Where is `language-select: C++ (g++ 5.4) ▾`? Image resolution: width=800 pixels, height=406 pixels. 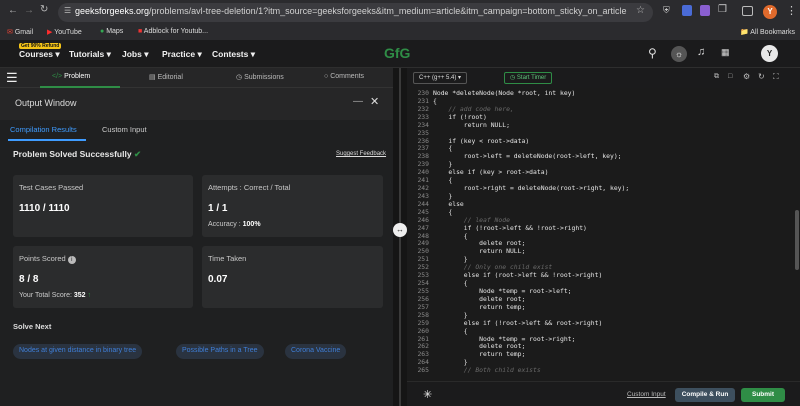
language-select: C++ (g++ 5.4) ▾ is located at coordinates (440, 78).